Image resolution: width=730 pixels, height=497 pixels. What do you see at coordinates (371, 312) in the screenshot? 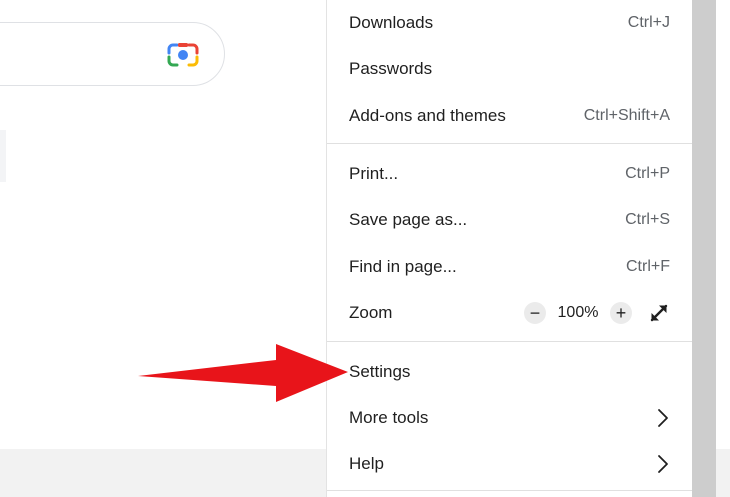
I see `menu-item-label: Zoom` at bounding box center [371, 312].